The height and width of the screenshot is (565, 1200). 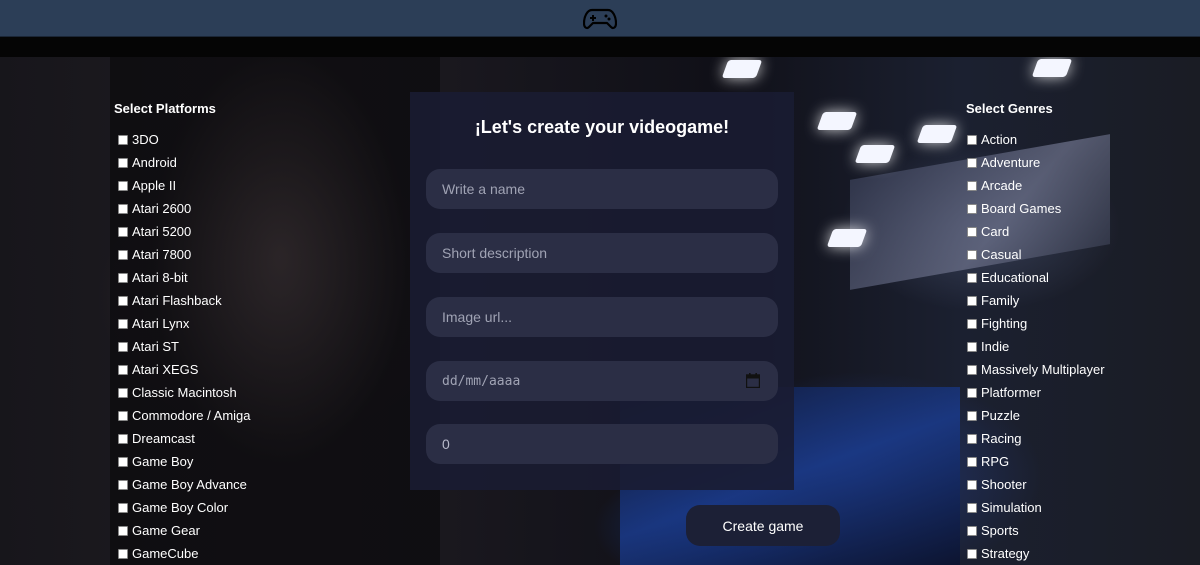 I want to click on genre-option: Casual, so click(x=1036, y=254).